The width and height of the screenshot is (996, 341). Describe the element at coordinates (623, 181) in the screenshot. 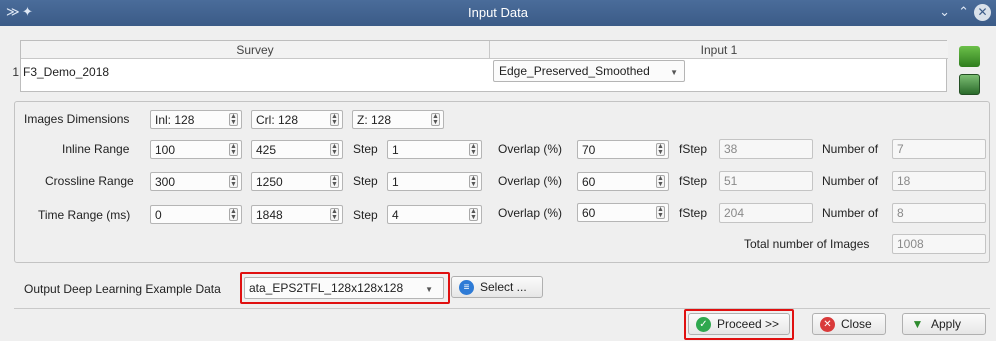

I see `crossline-overlap-spinner: 60 ▲ ▼` at that location.